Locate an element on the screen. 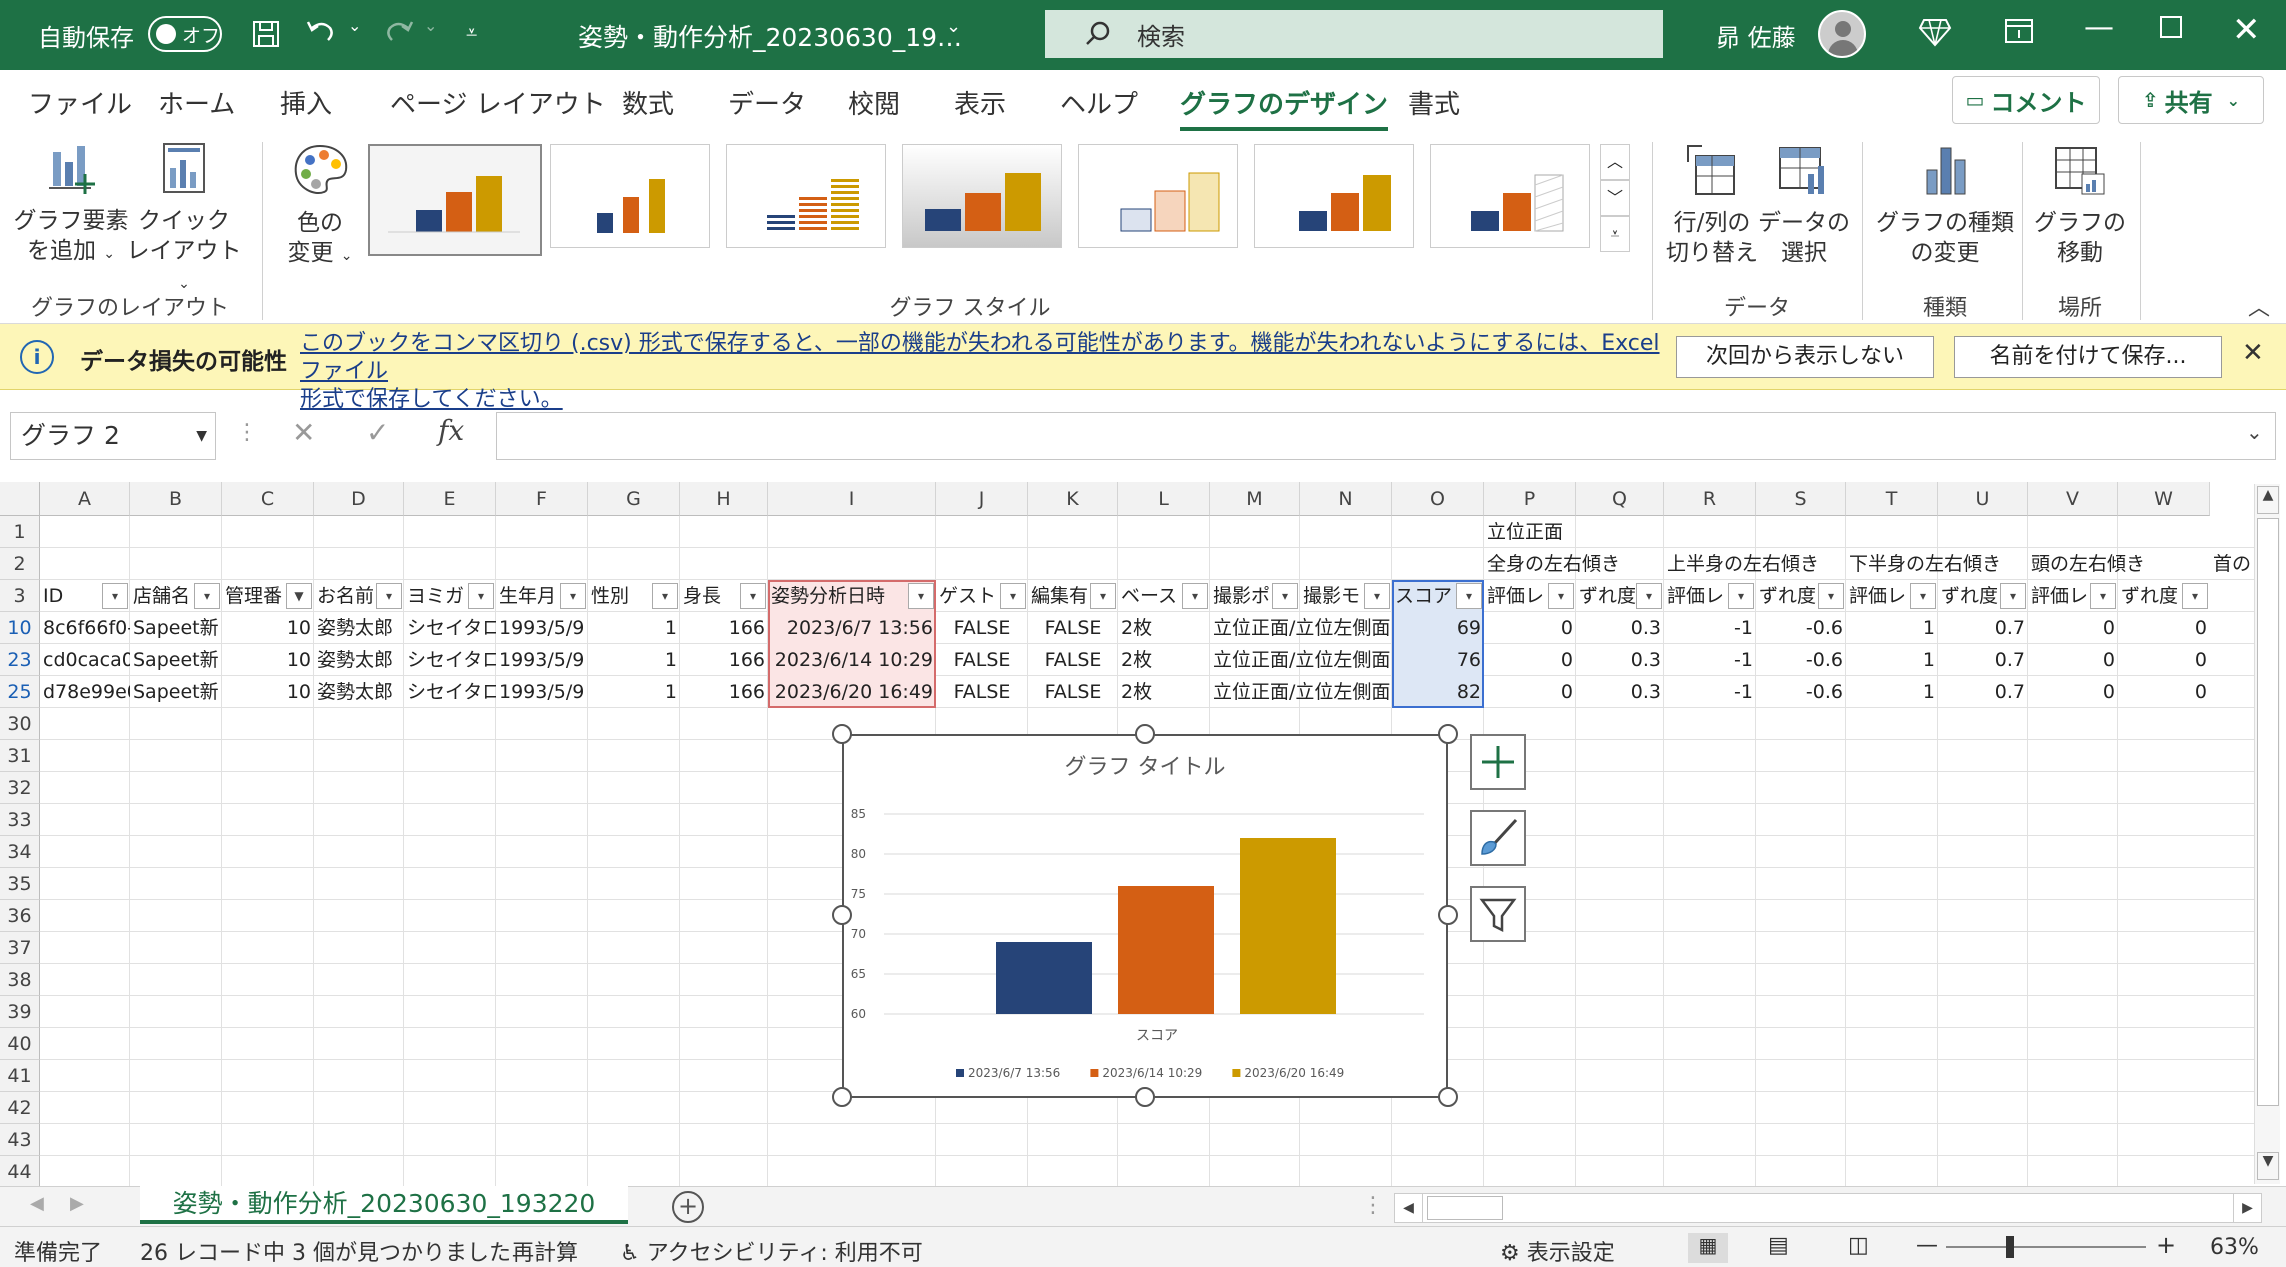  chart-resize-handle-tr is located at coordinates (1448, 734).